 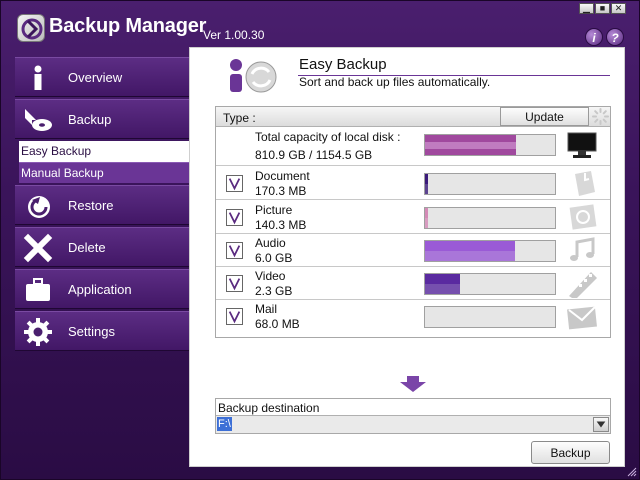 I want to click on type-name: Video, so click(x=270, y=276).